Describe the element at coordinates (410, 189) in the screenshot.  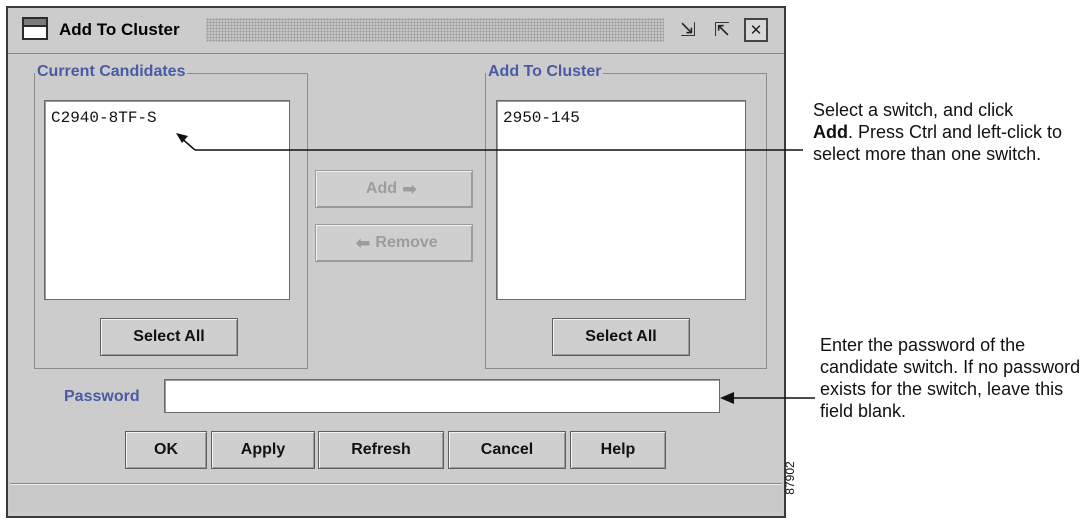
I see `right-arrow-icon: ➡` at that location.